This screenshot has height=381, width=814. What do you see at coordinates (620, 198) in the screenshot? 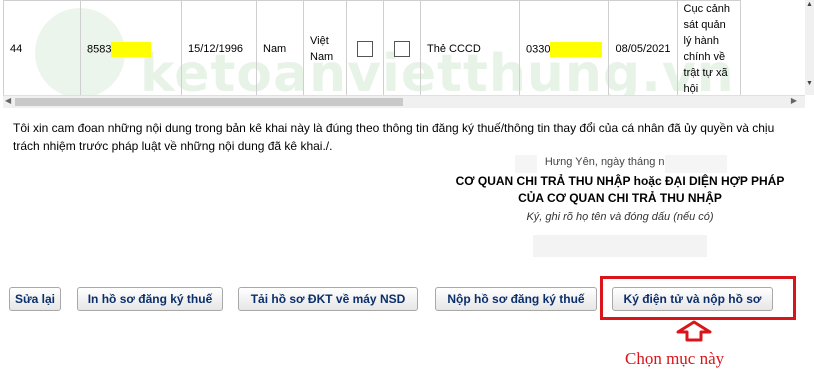
I see `signature-title-2: CỦA CƠ QUAN CHI TRẢ THU NHẬP` at bounding box center [620, 198].